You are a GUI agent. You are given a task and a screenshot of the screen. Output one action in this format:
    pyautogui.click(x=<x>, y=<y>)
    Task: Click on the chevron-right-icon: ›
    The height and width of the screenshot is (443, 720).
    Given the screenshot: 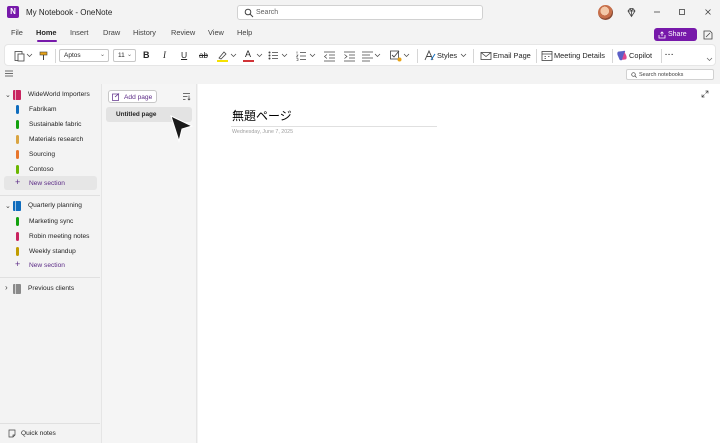 What is the action you would take?
    pyautogui.click(x=6, y=287)
    